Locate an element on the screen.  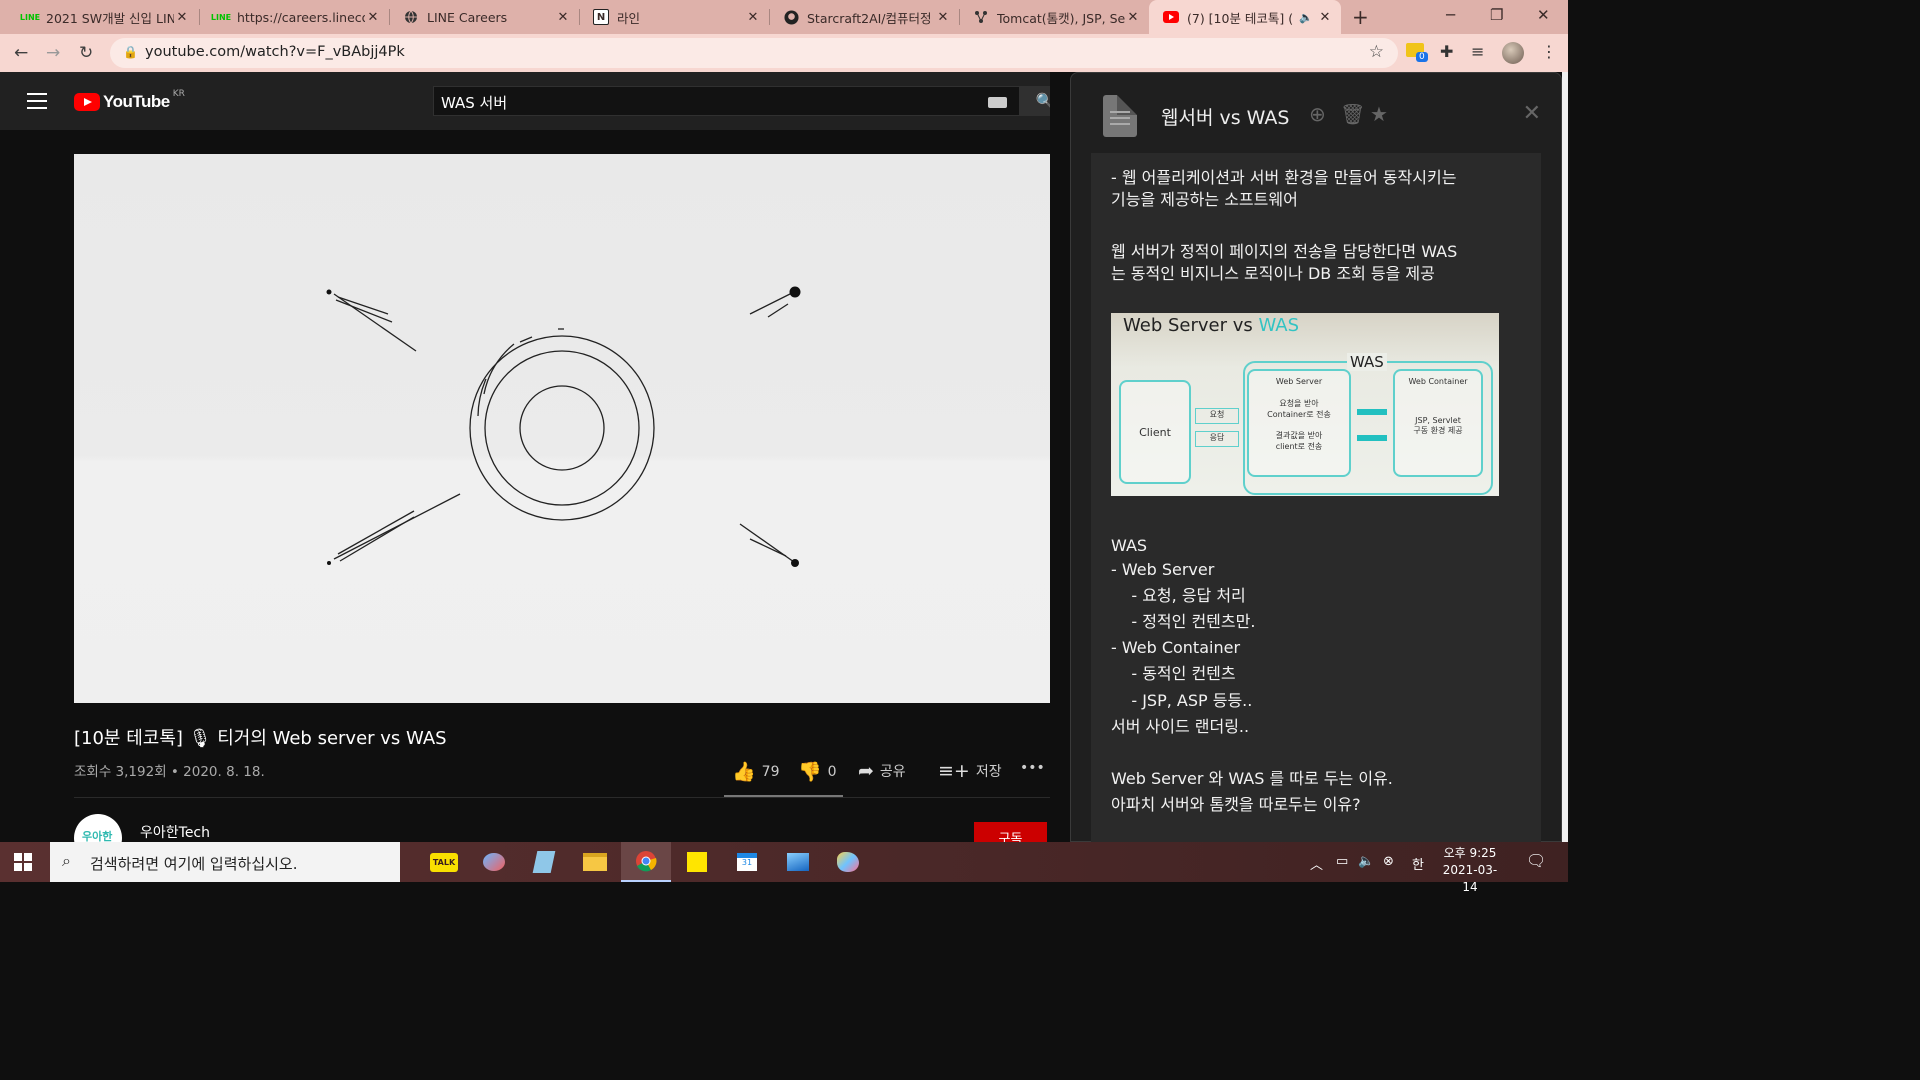
search-input: WAS 서버 is located at coordinates (726, 101).